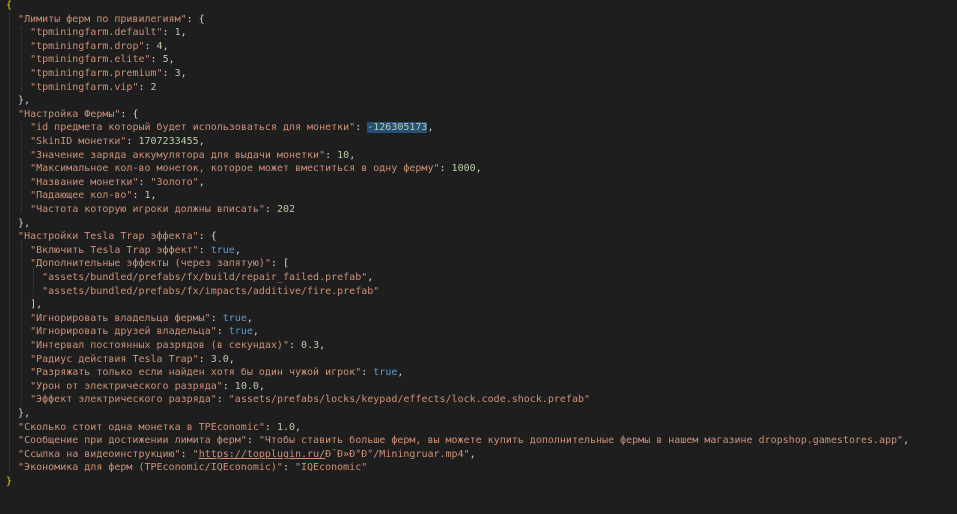 Image resolution: width=957 pixels, height=514 pixels. What do you see at coordinates (9, 6) in the screenshot?
I see `code-line: {` at bounding box center [9, 6].